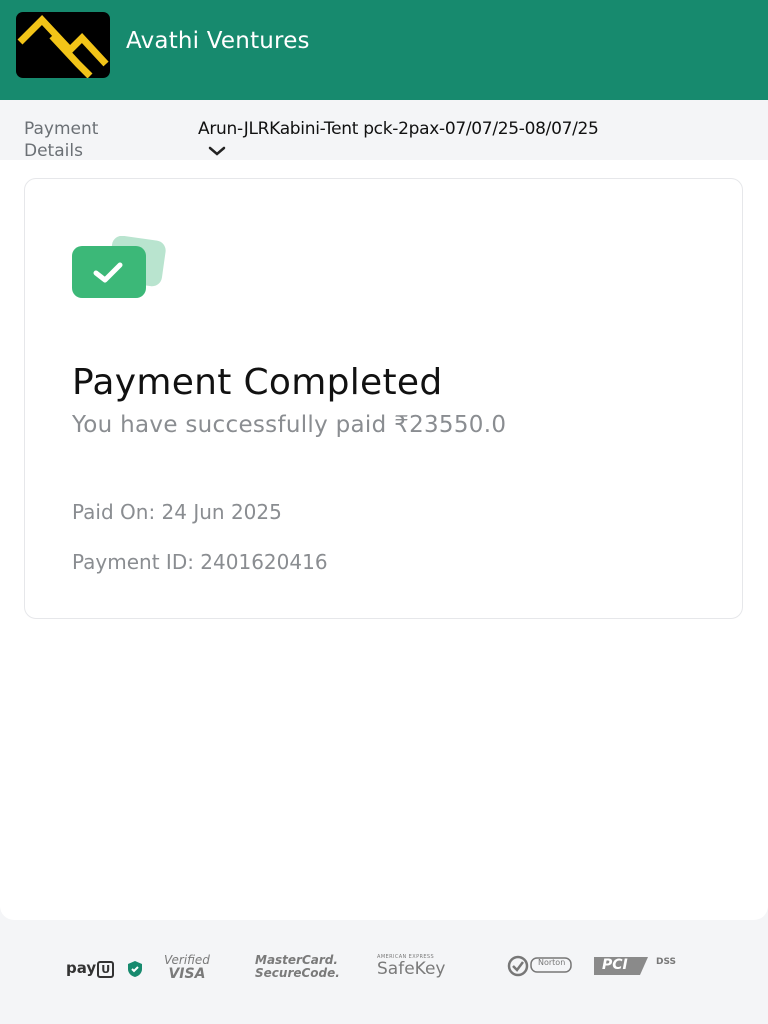 Image resolution: width=768 pixels, height=1024 pixels. I want to click on payment-amount-text: You have successfully paid ₹23550.0, so click(289, 425).